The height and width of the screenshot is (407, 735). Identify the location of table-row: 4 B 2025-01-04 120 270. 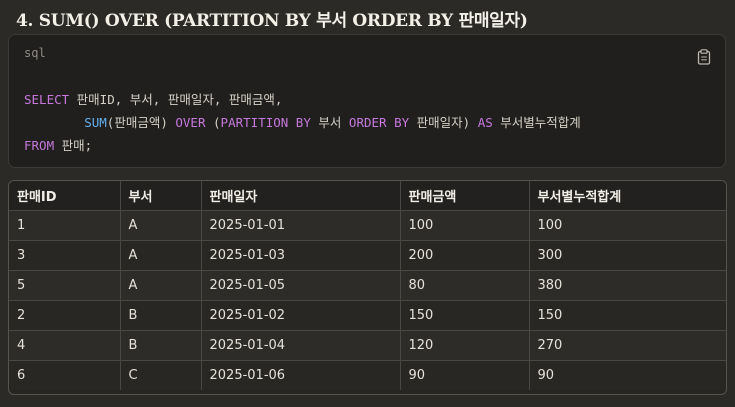
(367, 345).